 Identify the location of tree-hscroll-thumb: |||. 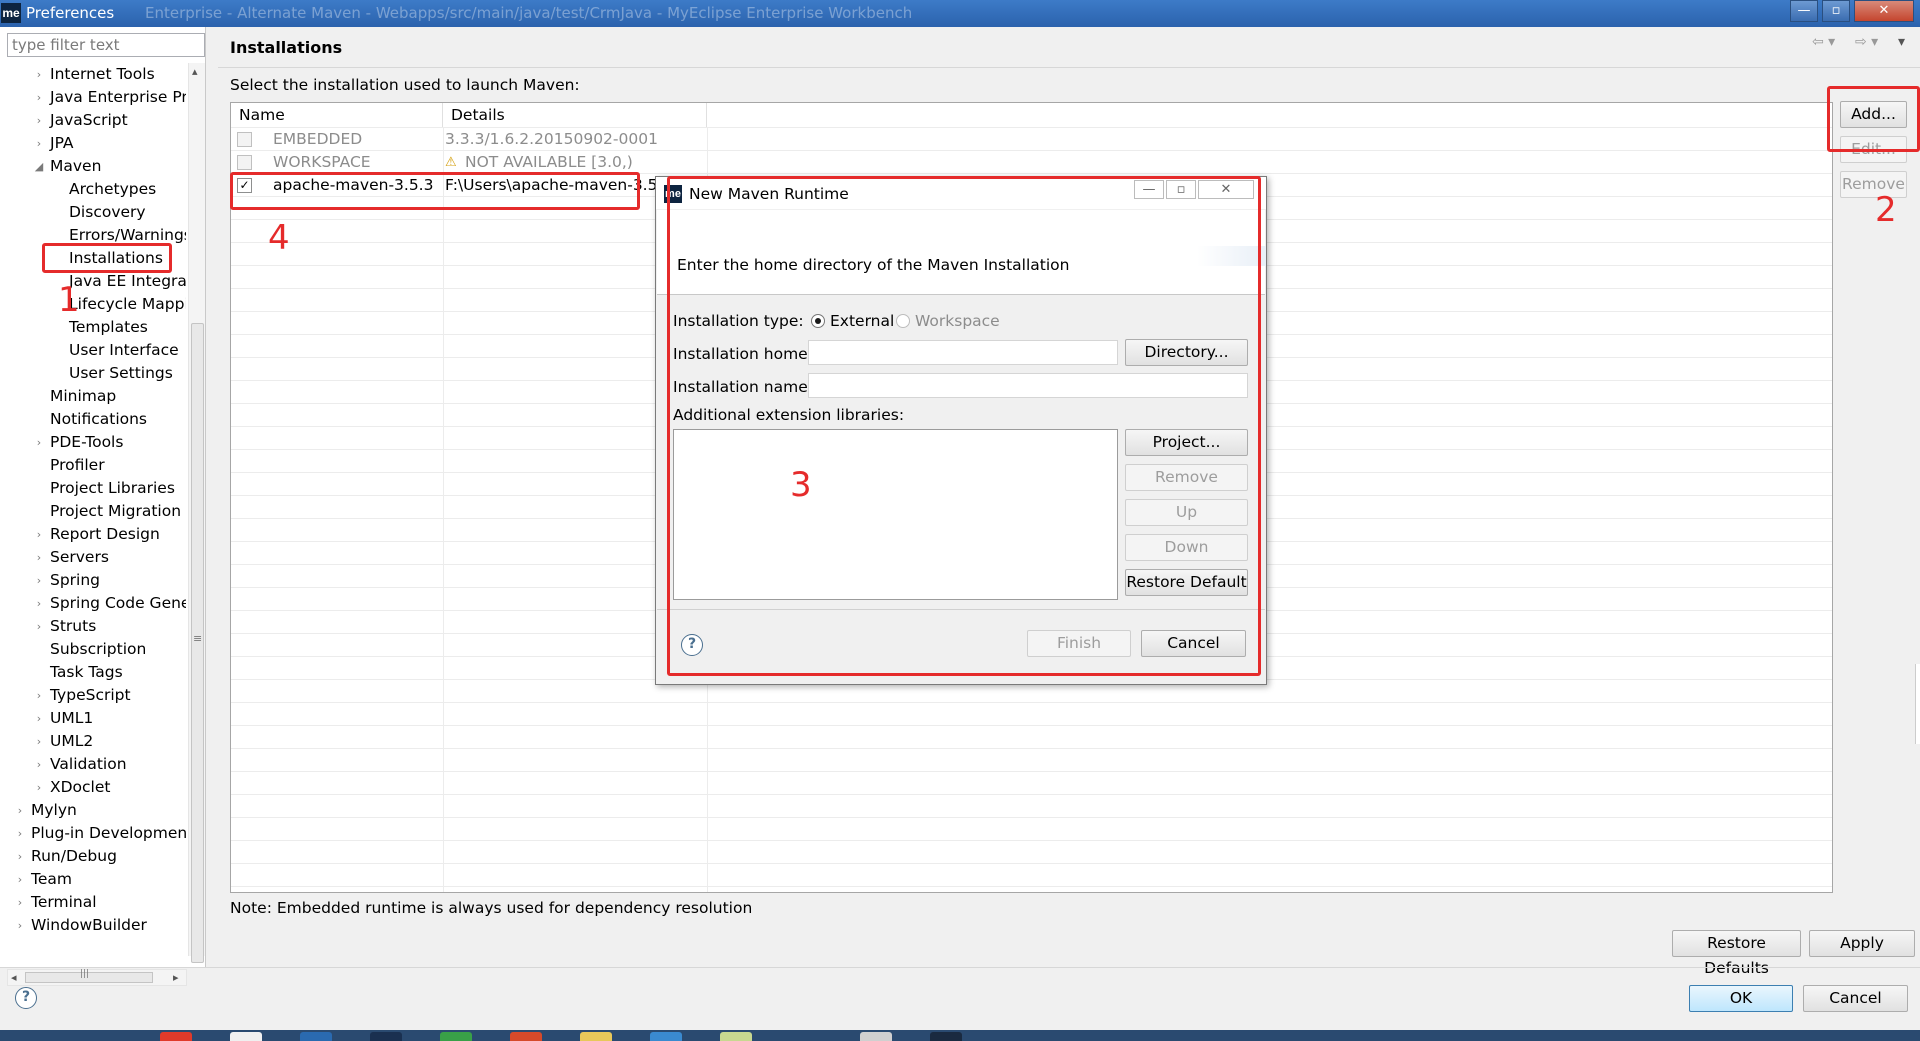
(89, 976).